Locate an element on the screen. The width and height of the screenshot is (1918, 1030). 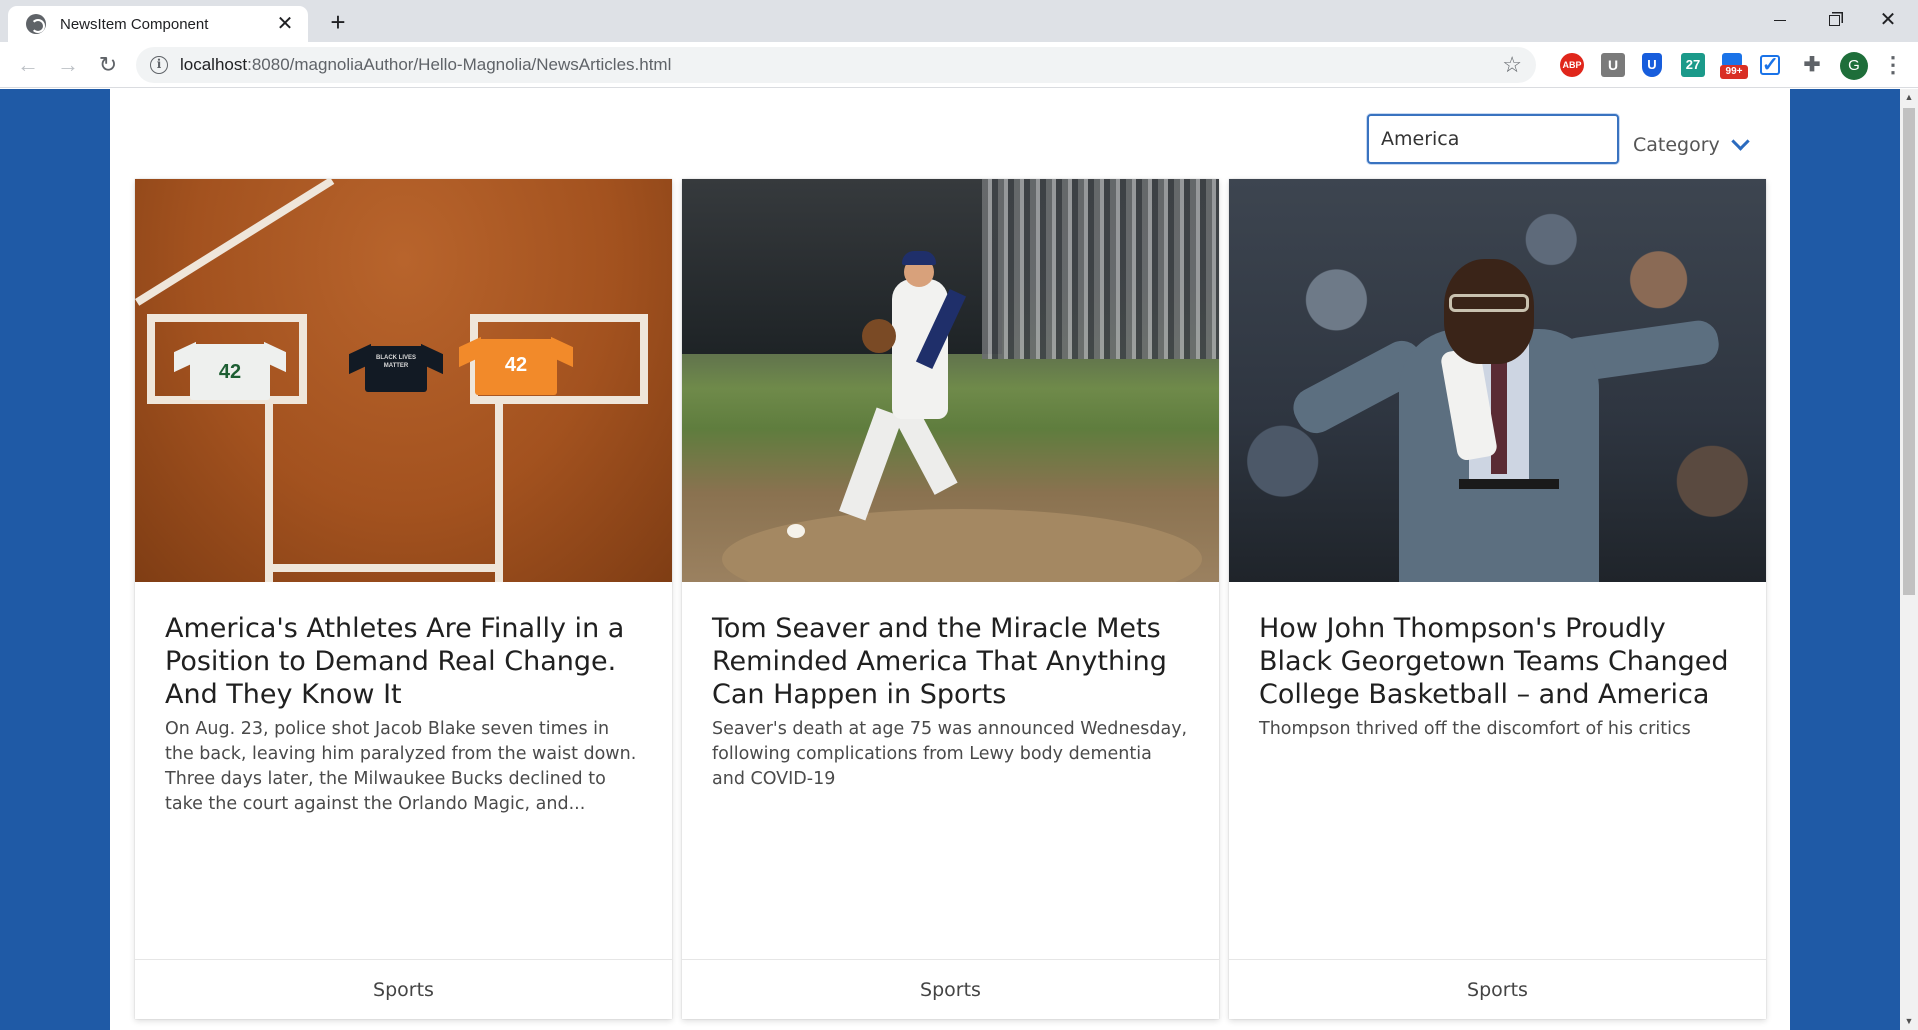
restore-button is located at coordinates (1834, 20).